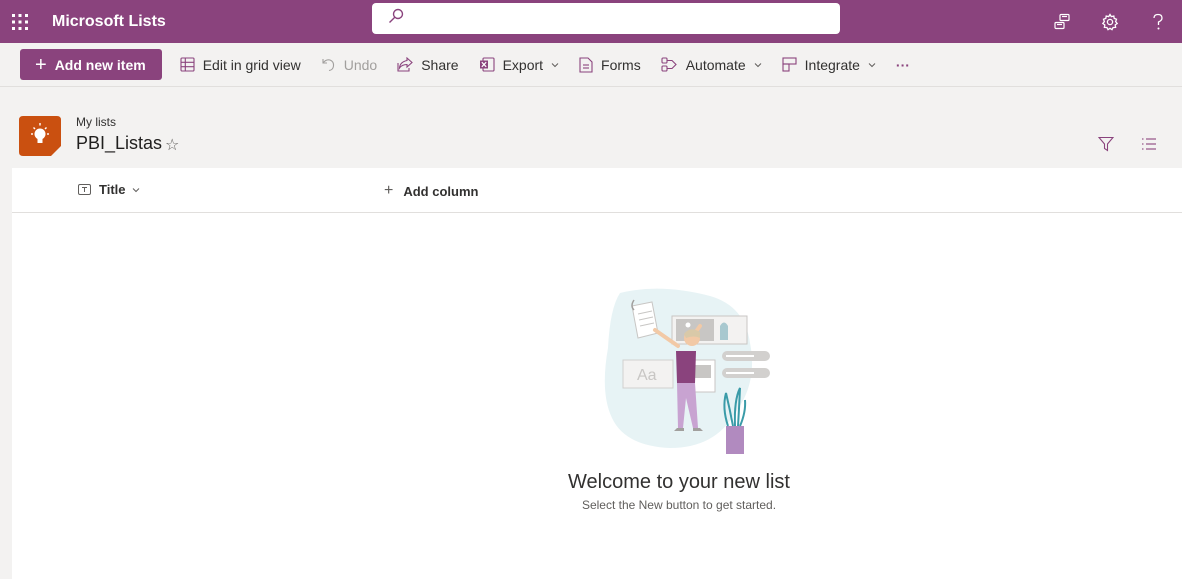 The height and width of the screenshot is (579, 1182). I want to click on undo-button: Undo, so click(349, 64).